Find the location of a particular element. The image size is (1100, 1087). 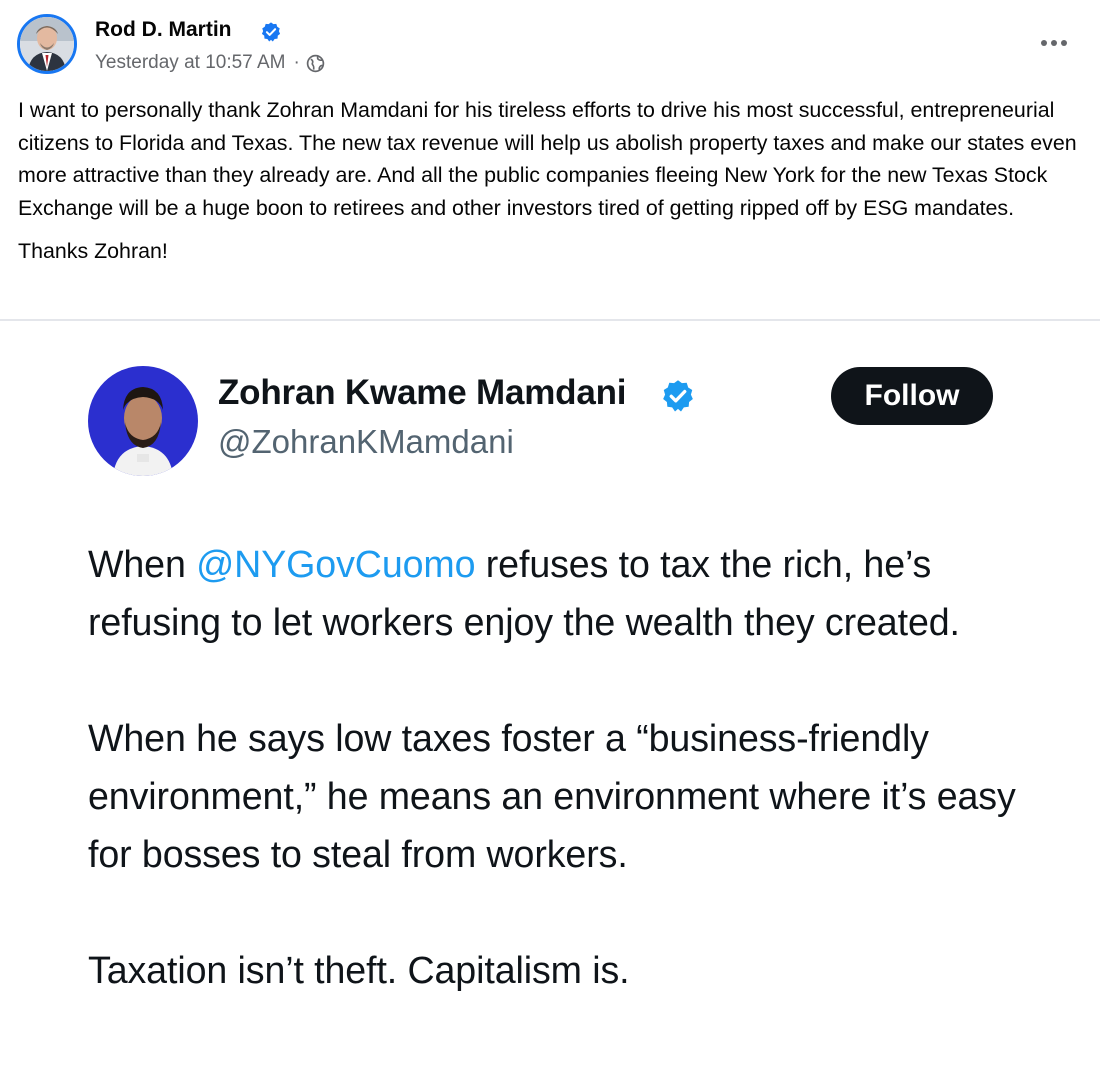

tweet-author-avatar-image is located at coordinates (143, 421).